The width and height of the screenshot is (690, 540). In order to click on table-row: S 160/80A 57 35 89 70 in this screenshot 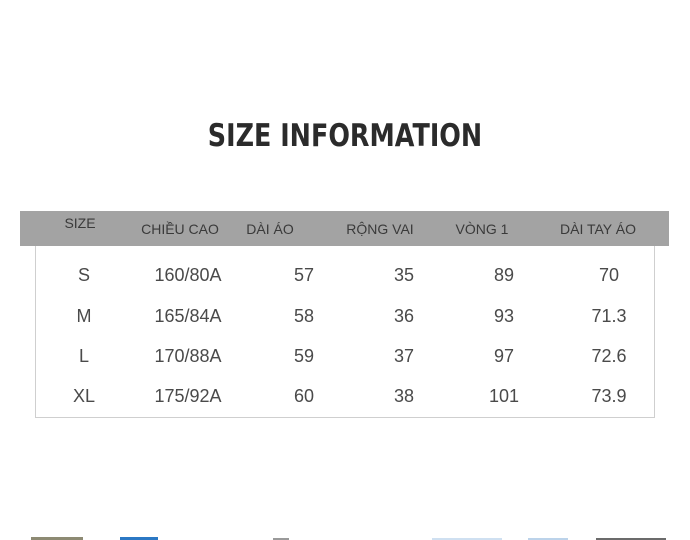, I will do `click(344, 275)`.